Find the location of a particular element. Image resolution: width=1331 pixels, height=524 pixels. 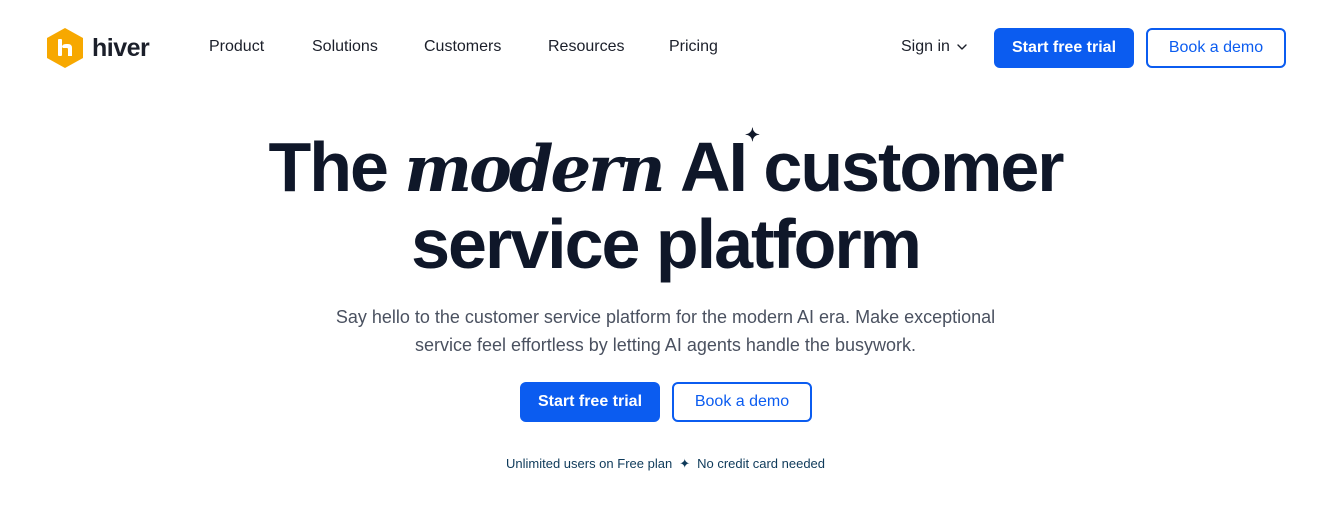

hero-start-free-trial-button: Start free trial is located at coordinates (590, 402).